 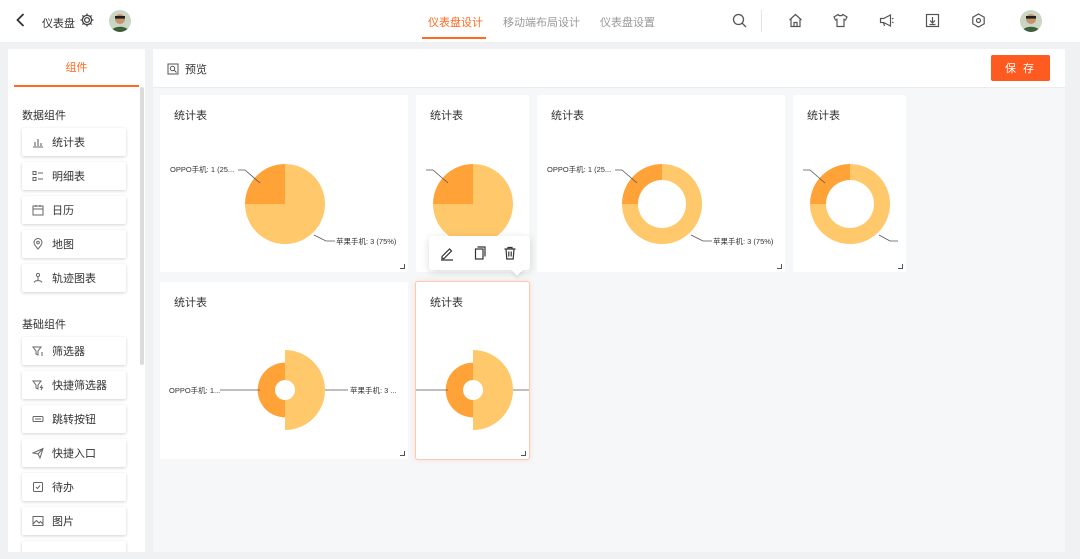 I want to click on map-pin-icon, so click(x=38, y=244).